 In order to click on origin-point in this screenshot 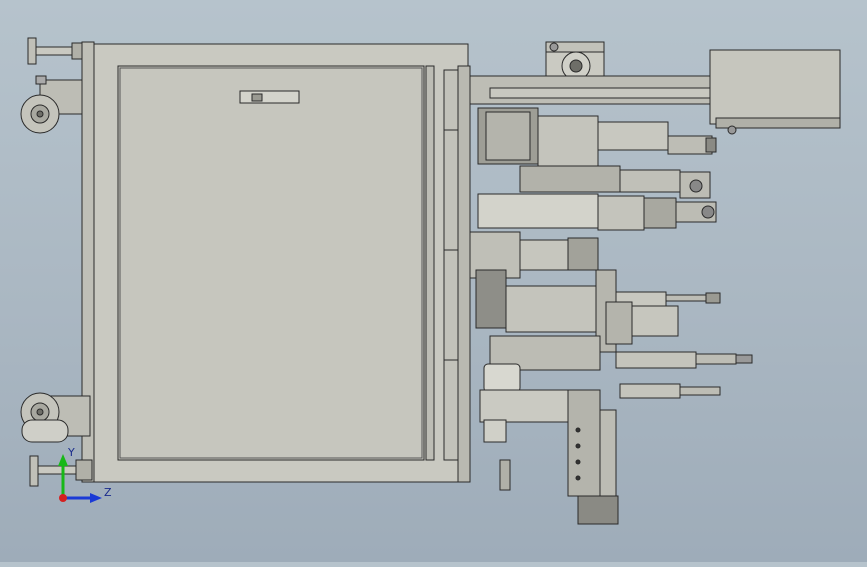, I will do `click(63, 498)`.